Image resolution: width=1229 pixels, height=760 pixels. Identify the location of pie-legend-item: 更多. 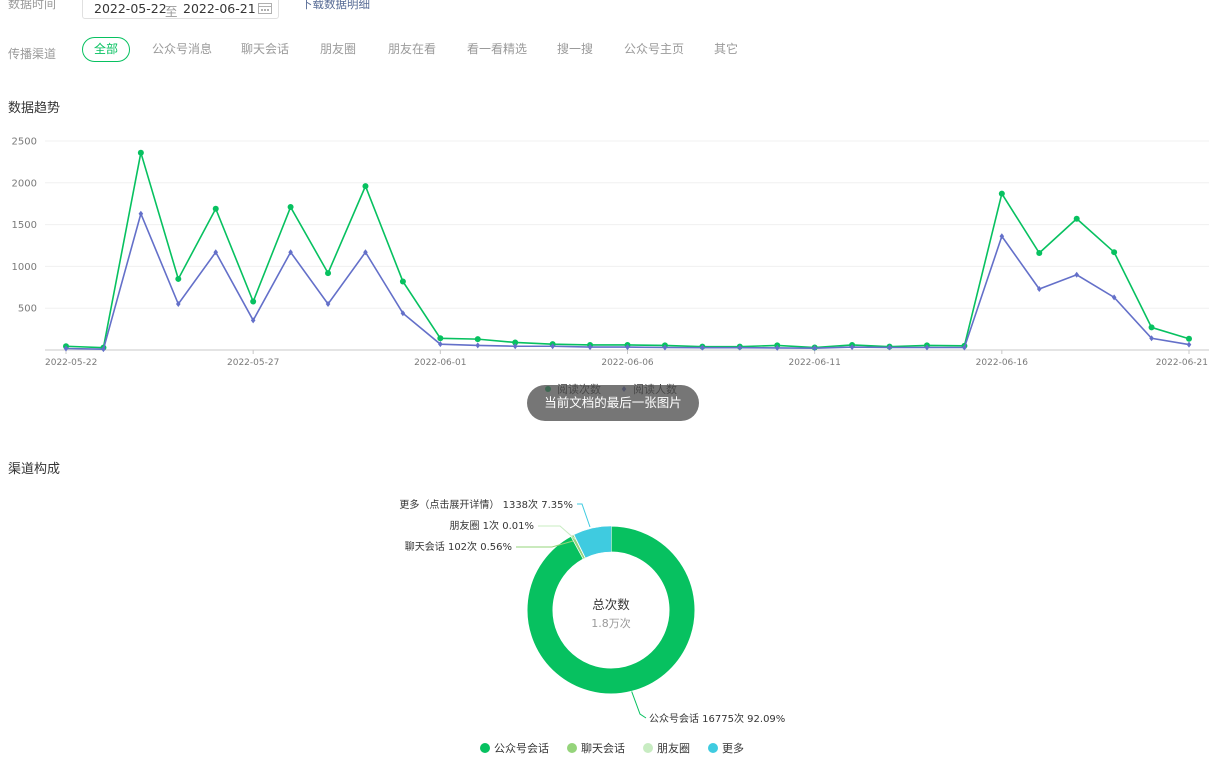
(726, 748).